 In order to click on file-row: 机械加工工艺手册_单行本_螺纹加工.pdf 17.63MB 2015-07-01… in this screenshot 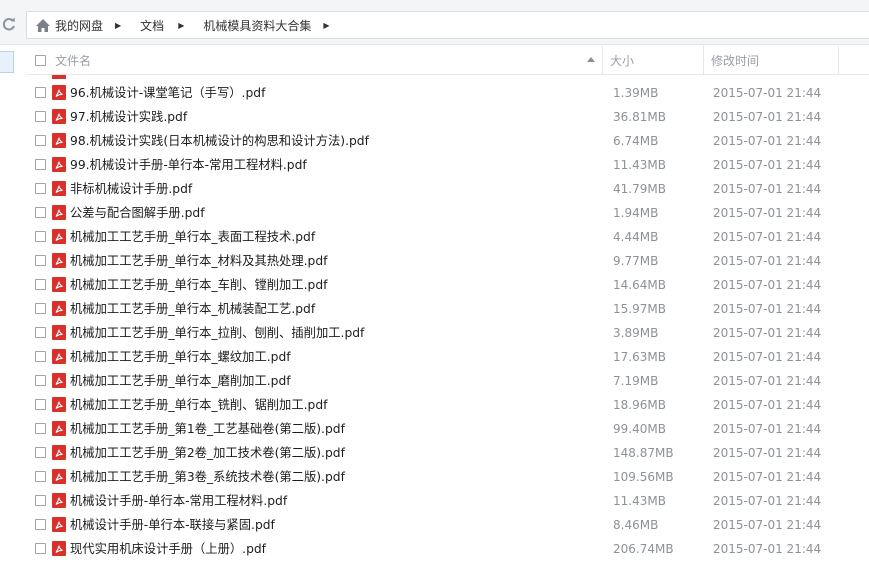, I will do `click(448, 357)`.